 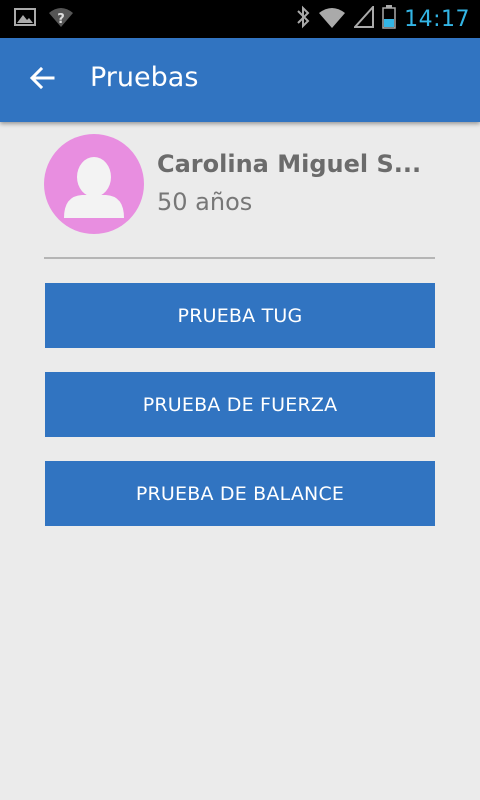 I want to click on arrow-left-icon, so click(x=42, y=80).